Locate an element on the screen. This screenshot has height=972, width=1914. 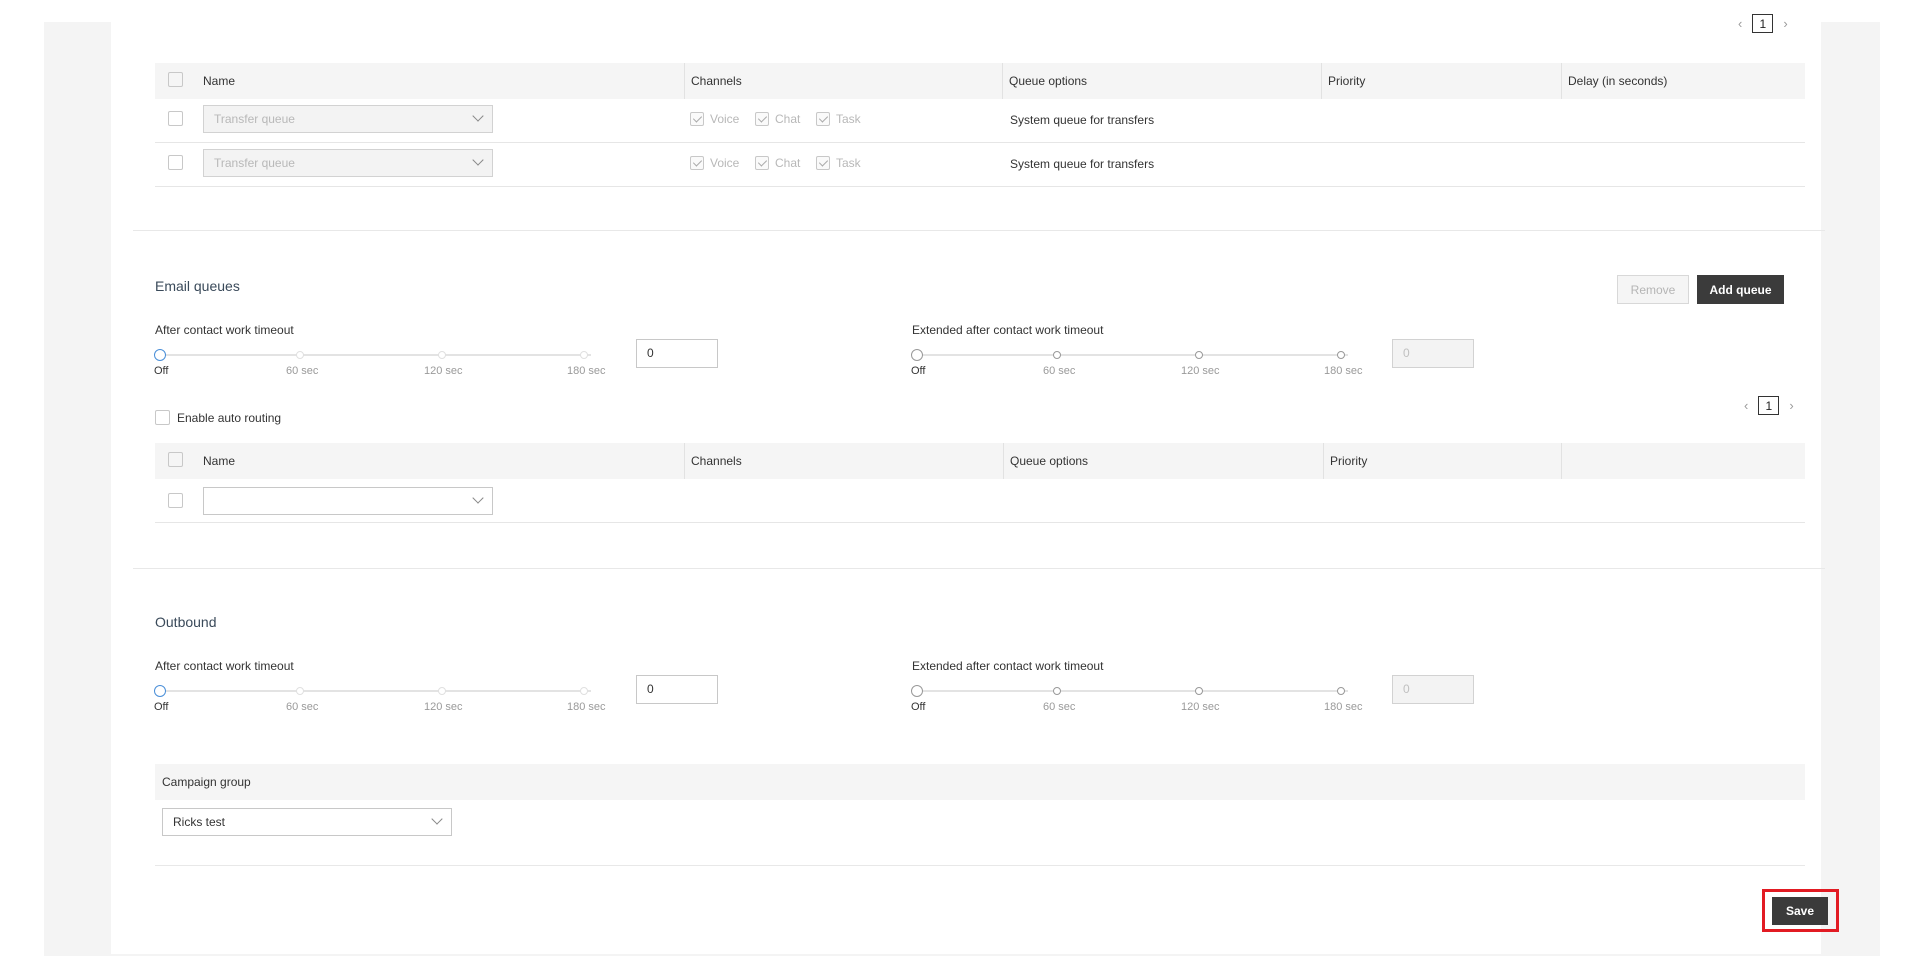
email-queues-title: Email queues is located at coordinates (197, 286).